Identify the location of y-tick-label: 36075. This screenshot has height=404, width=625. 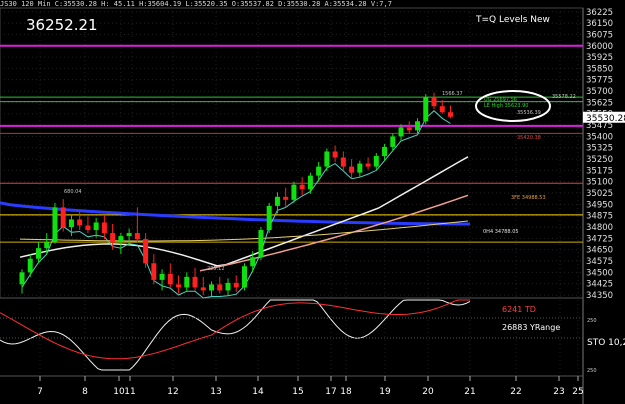
(599, 35).